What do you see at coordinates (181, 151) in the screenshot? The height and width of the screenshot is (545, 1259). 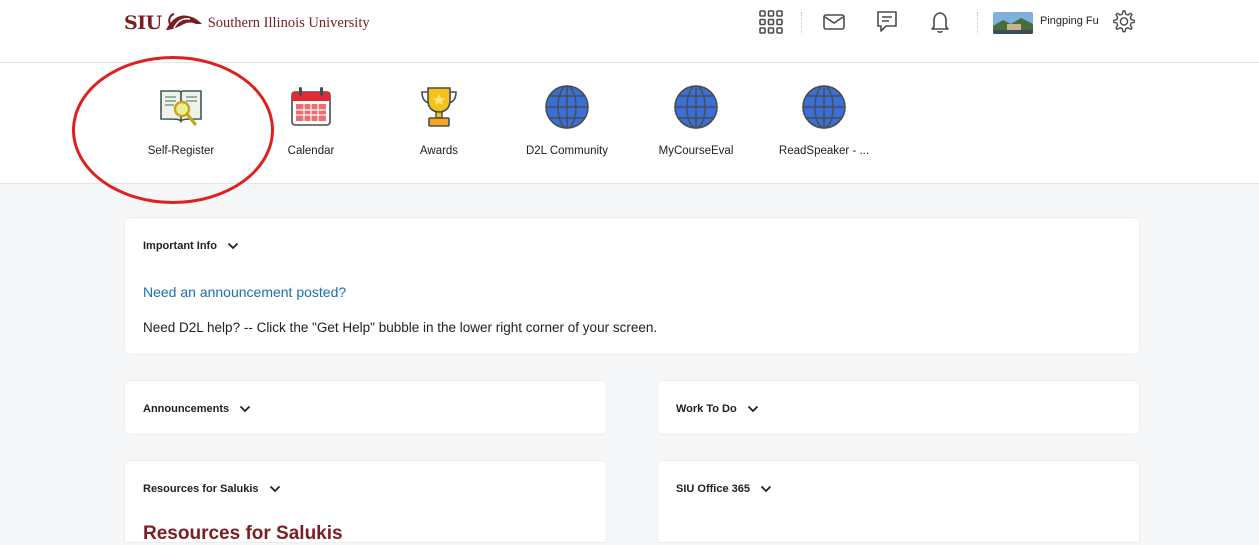 I see `tile-label: Self-Register` at bounding box center [181, 151].